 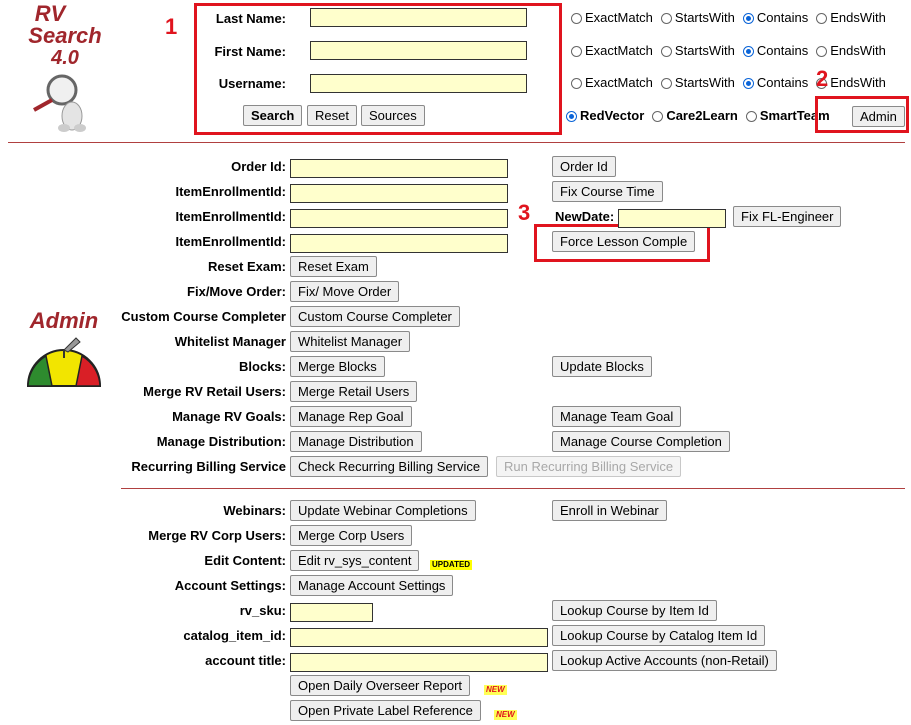 What do you see at coordinates (234, 635) in the screenshot?
I see `catalog-item-id-label: catalog_item_id:` at bounding box center [234, 635].